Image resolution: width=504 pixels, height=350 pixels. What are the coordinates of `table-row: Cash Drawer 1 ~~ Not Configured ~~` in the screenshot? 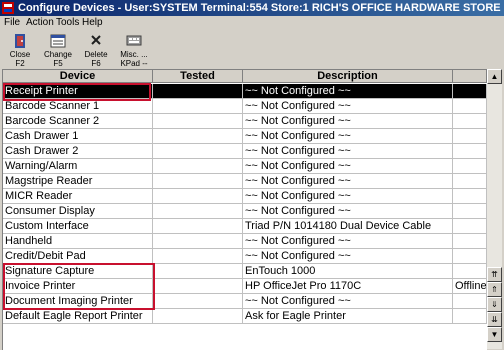 It's located at (245, 136).